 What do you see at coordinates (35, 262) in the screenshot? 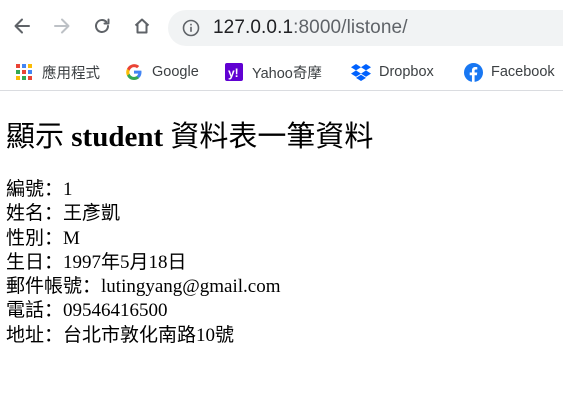
I see `field-label: 生日：` at bounding box center [35, 262].